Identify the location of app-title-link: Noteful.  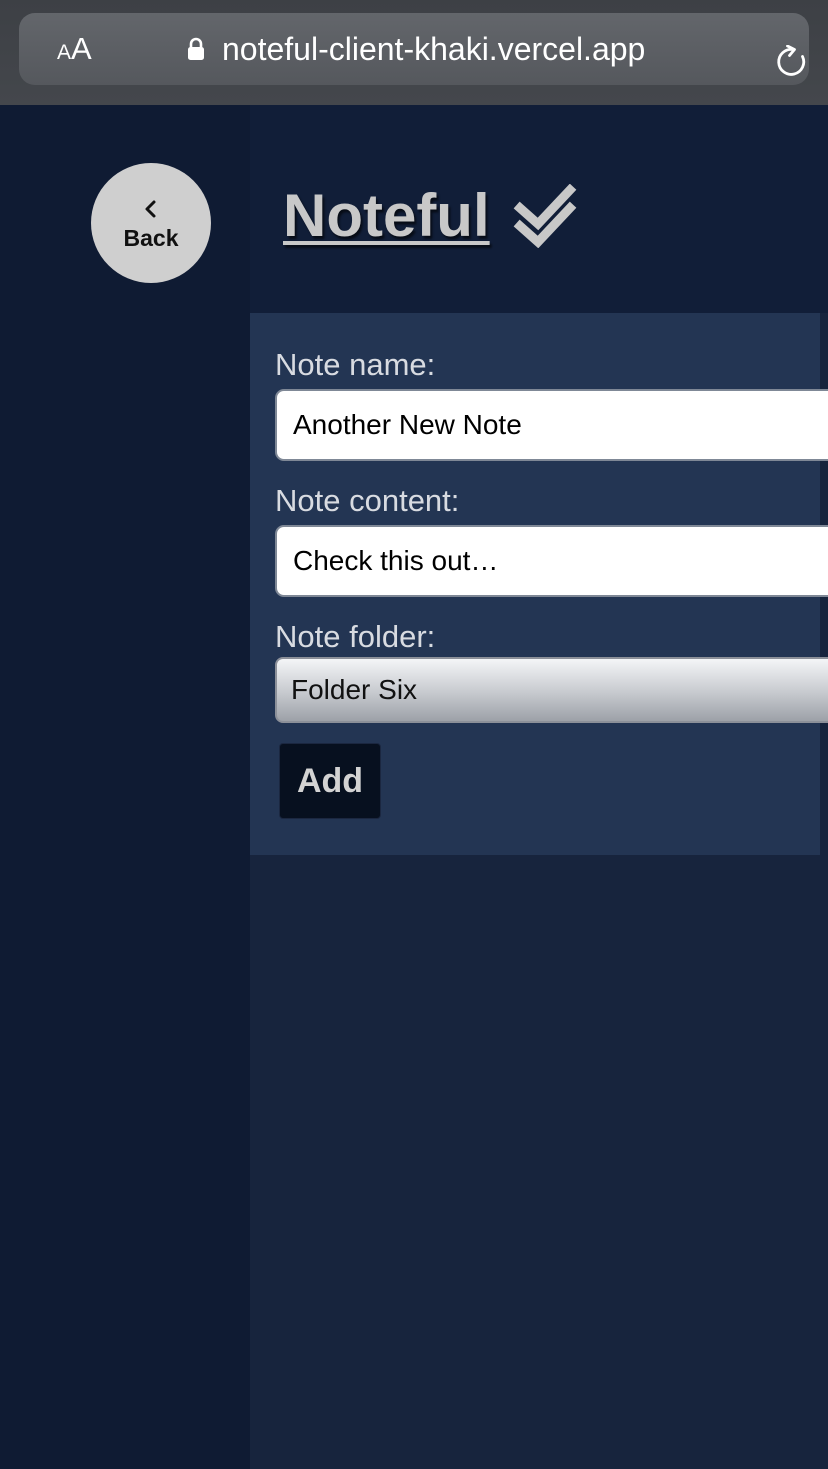
(386, 216).